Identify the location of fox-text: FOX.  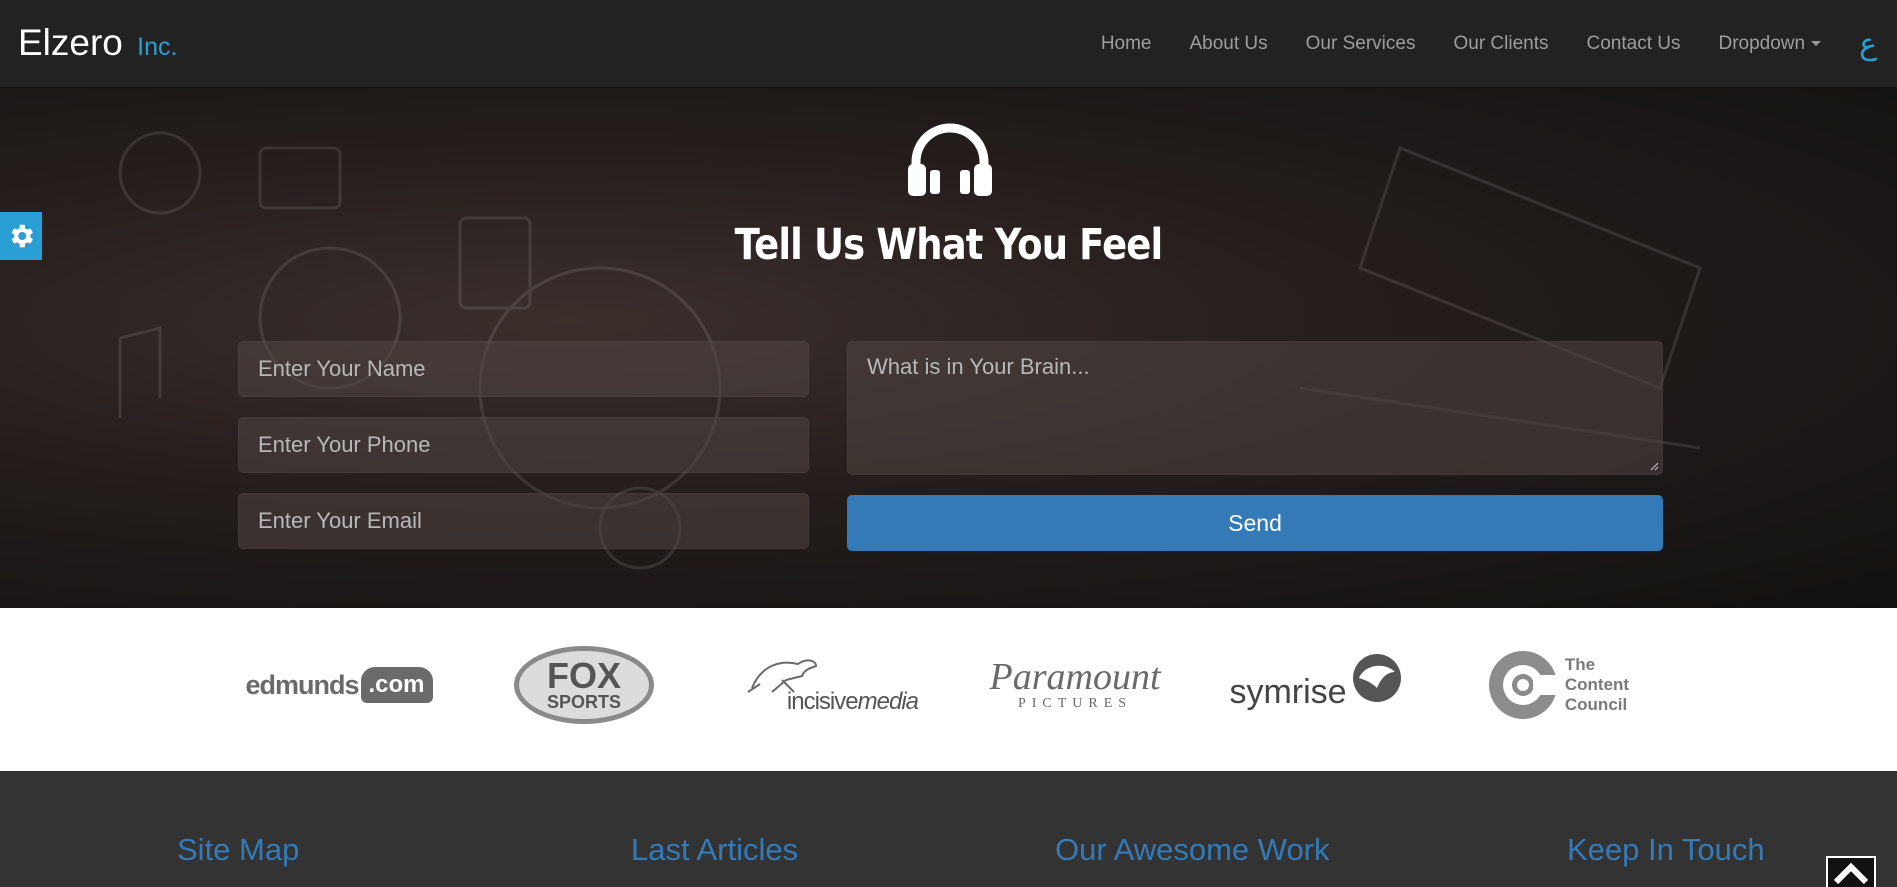
(583, 675).